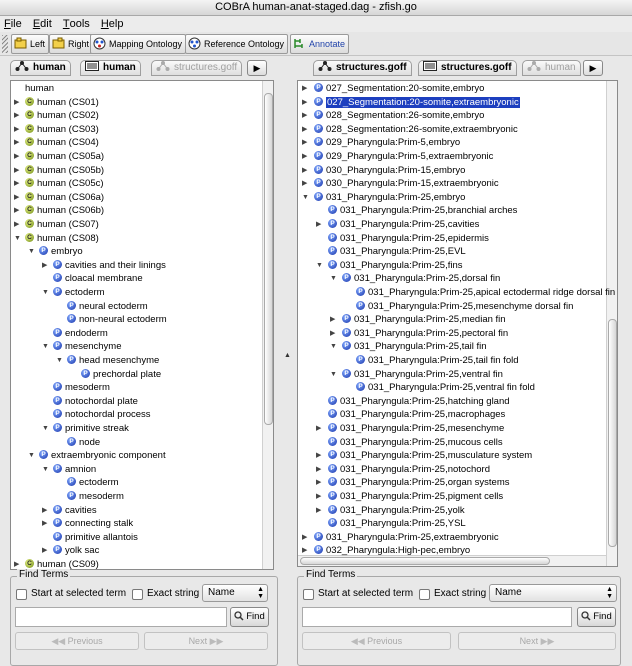 This screenshot has width=632, height=666. What do you see at coordinates (93, 482) in the screenshot?
I see `tree-node: Pectoderm` at bounding box center [93, 482].